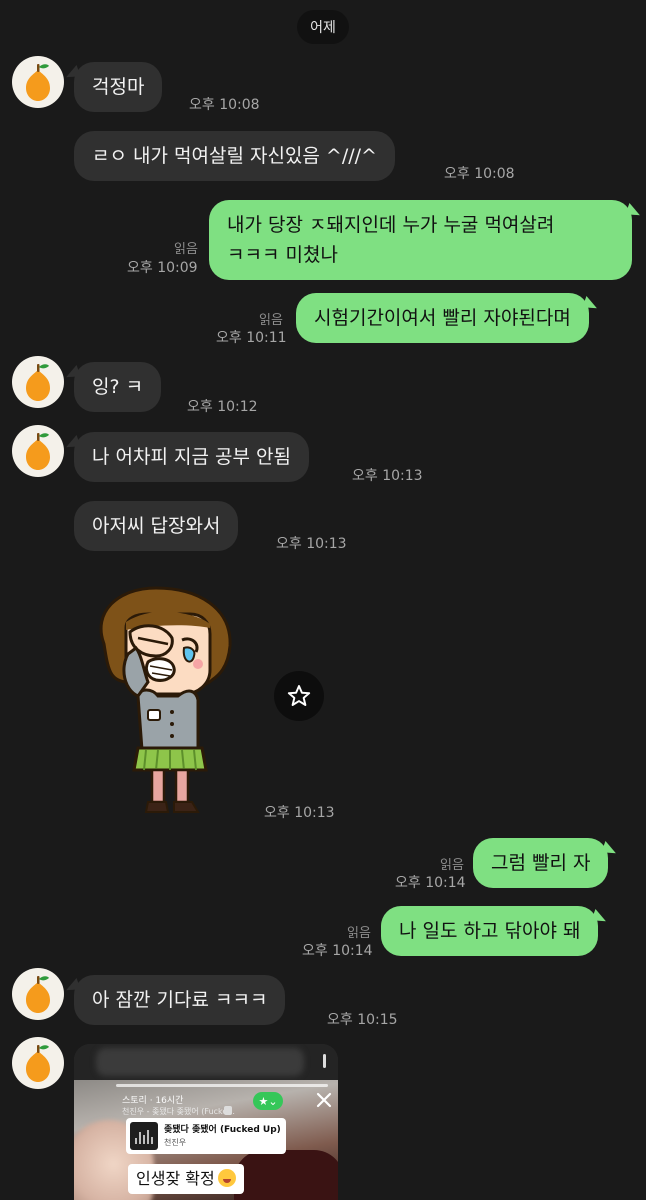  I want to click on grimace-emoji-icon, so click(226, 1178).